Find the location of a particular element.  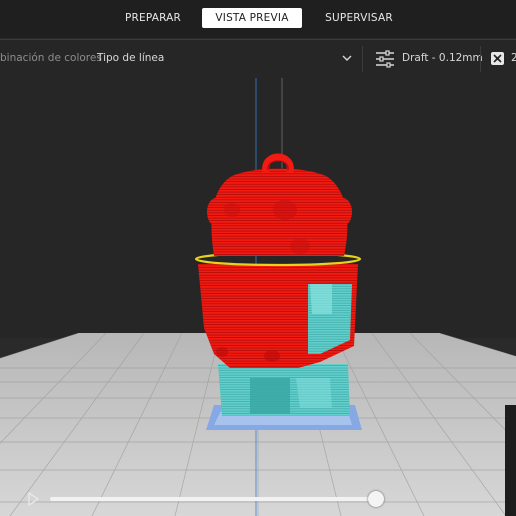

top-navigation-bar: PREPARAR VISTA PREVIA SUPERVISAR is located at coordinates (258, 19).